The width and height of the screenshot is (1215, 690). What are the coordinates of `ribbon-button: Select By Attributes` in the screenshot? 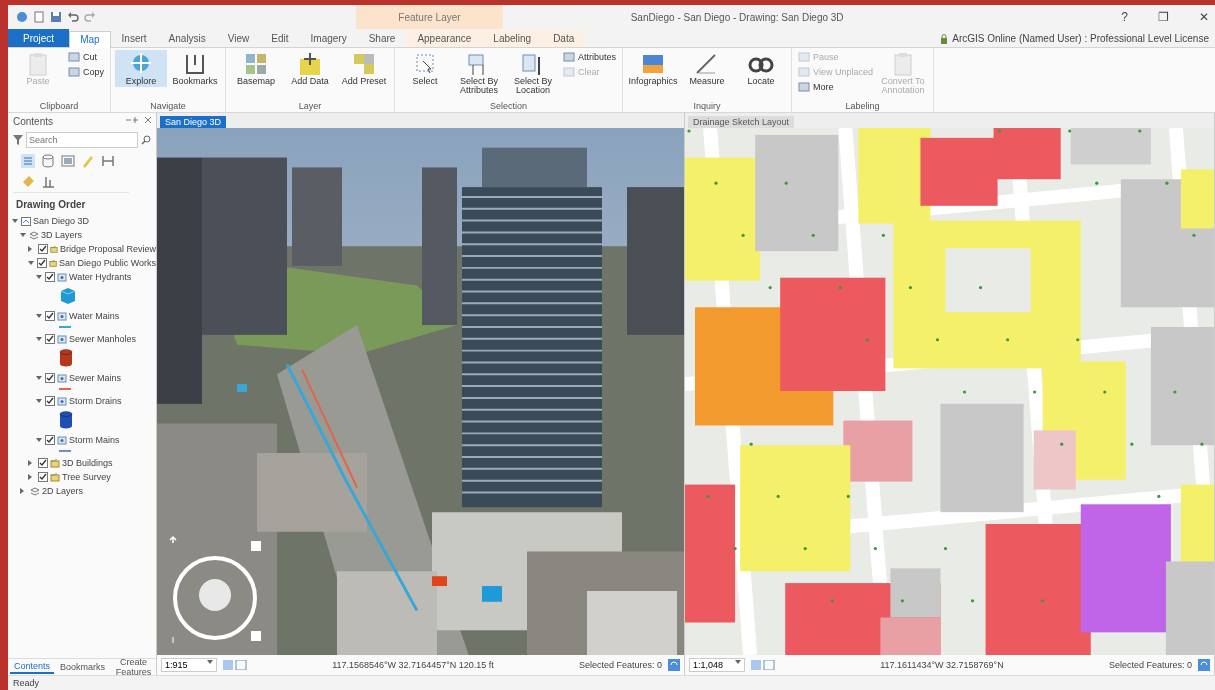 It's located at (479, 73).